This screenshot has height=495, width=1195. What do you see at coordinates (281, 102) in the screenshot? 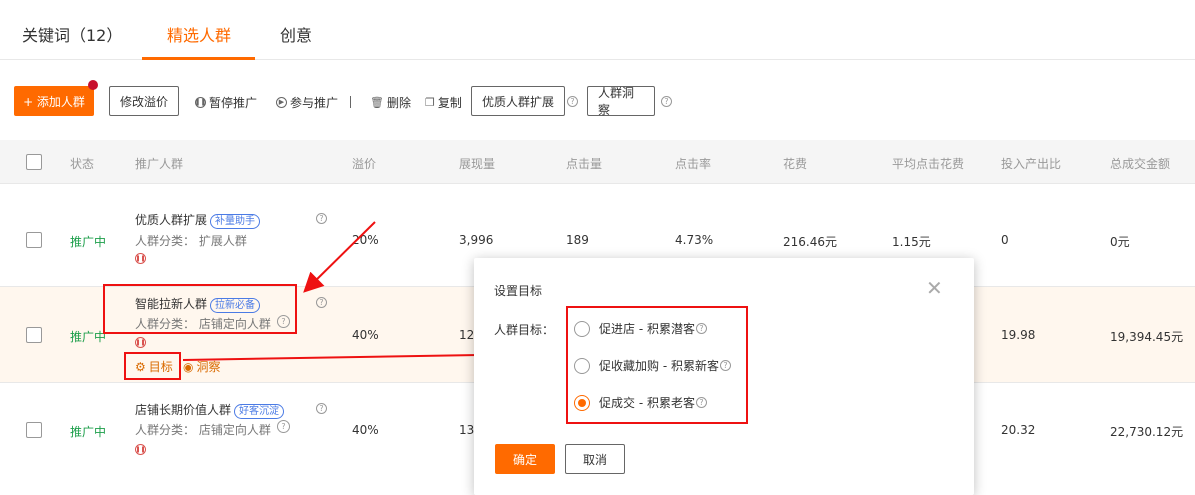
I see `play-icon: ▶` at bounding box center [281, 102].